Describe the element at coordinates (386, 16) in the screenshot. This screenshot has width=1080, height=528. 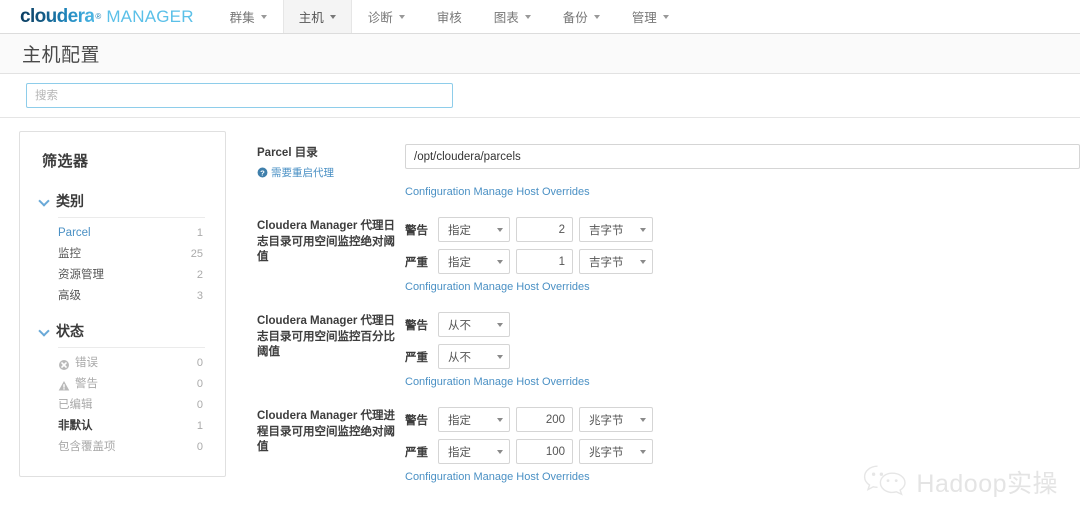
I see `nav-item-diagnostics: 诊断` at that location.